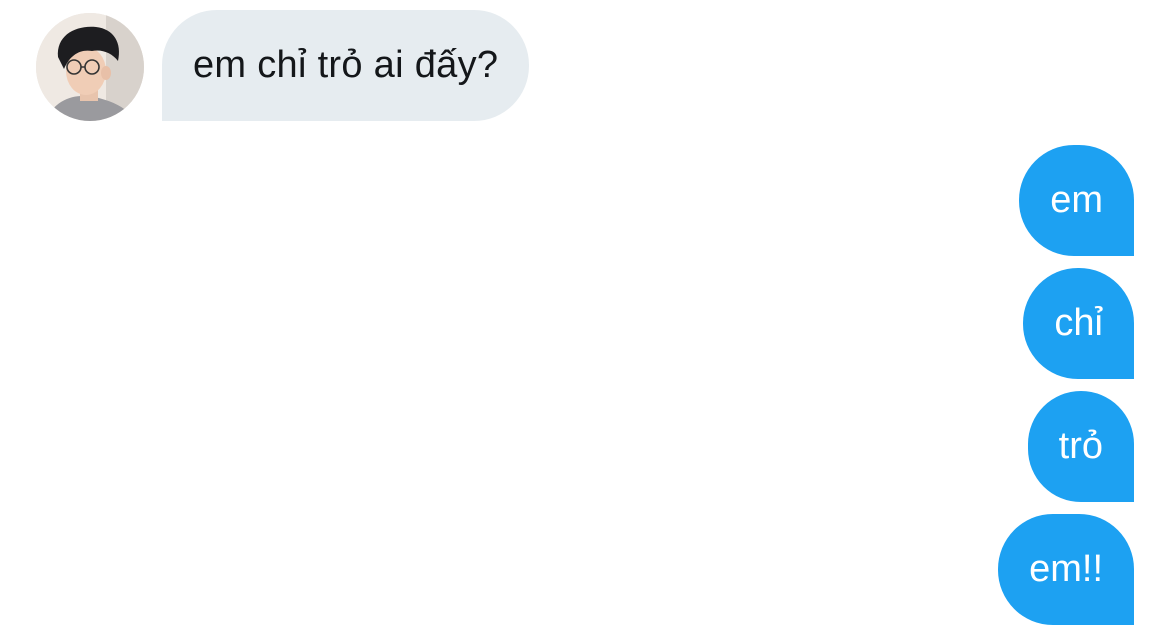 This screenshot has width=1170, height=634. I want to click on outgoing-message-text: trỏ, so click(1080, 446).